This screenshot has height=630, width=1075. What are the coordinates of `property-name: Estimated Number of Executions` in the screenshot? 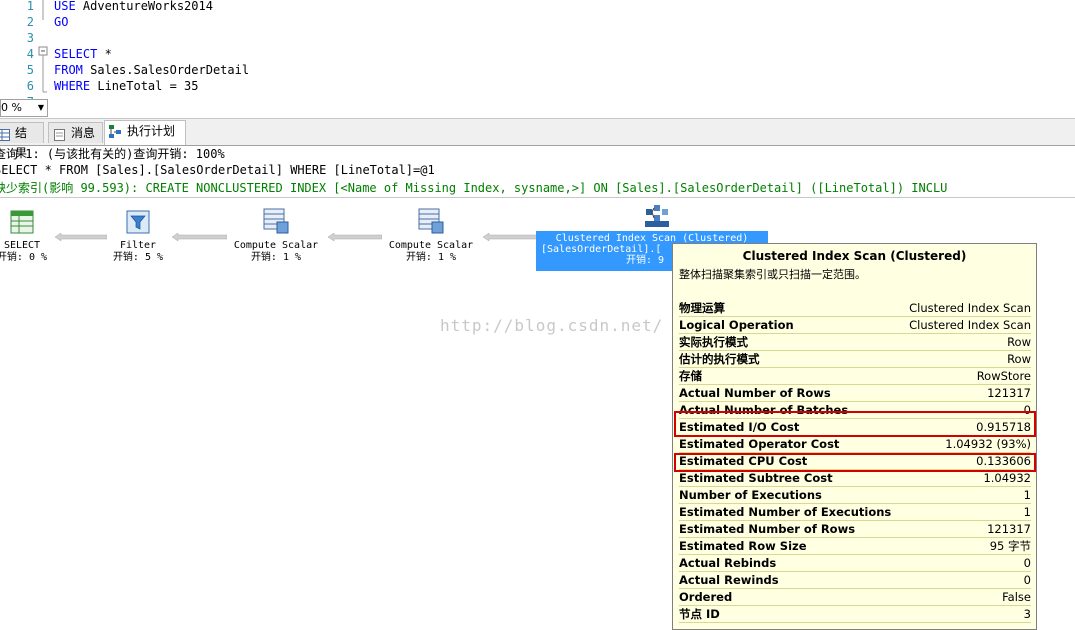 It's located at (785, 512).